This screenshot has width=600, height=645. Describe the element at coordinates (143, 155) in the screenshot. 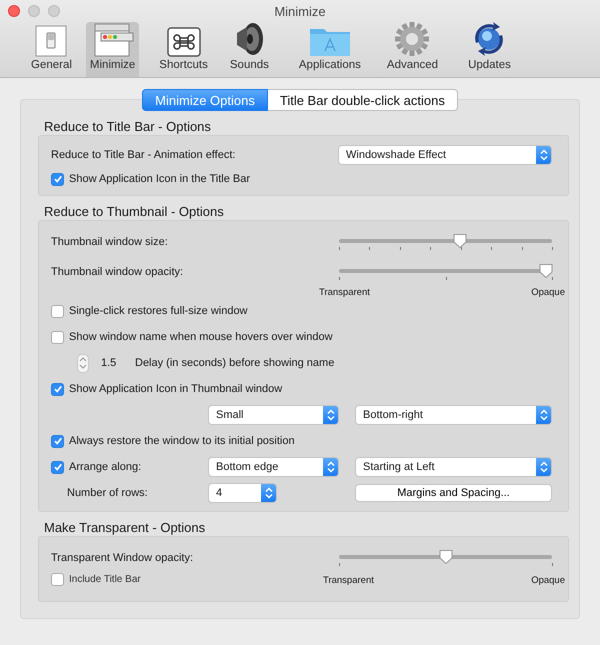

I see `field-label: Reduce to Title Bar - Animation effect:` at that location.